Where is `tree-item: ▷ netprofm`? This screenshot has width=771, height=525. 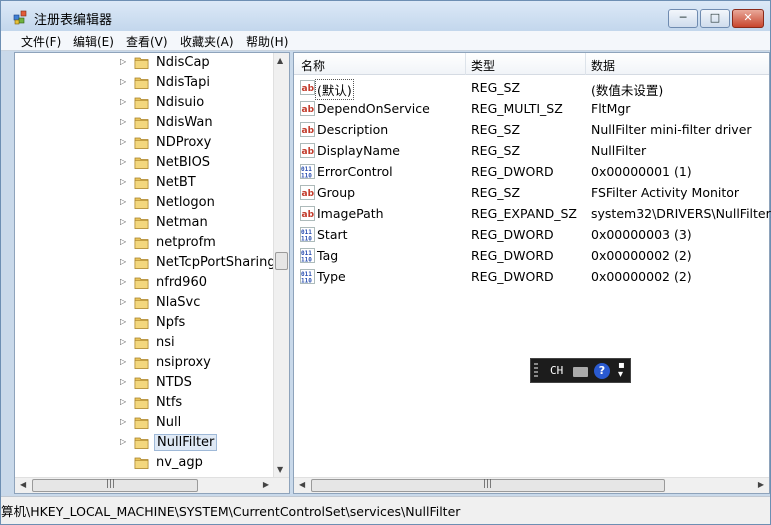
tree-item: ▷ netprofm is located at coordinates (144, 243).